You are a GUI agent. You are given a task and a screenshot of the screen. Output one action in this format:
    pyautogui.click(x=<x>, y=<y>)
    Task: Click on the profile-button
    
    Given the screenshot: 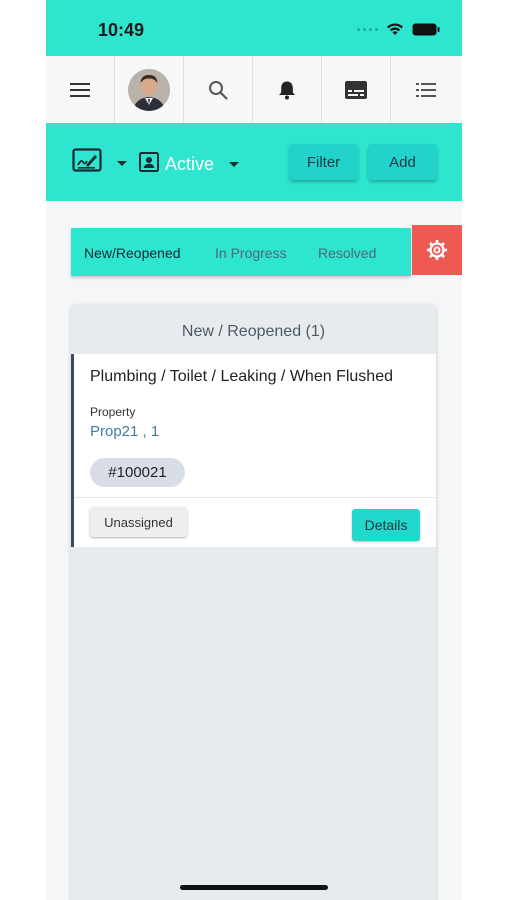 What is the action you would take?
    pyautogui.click(x=149, y=89)
    